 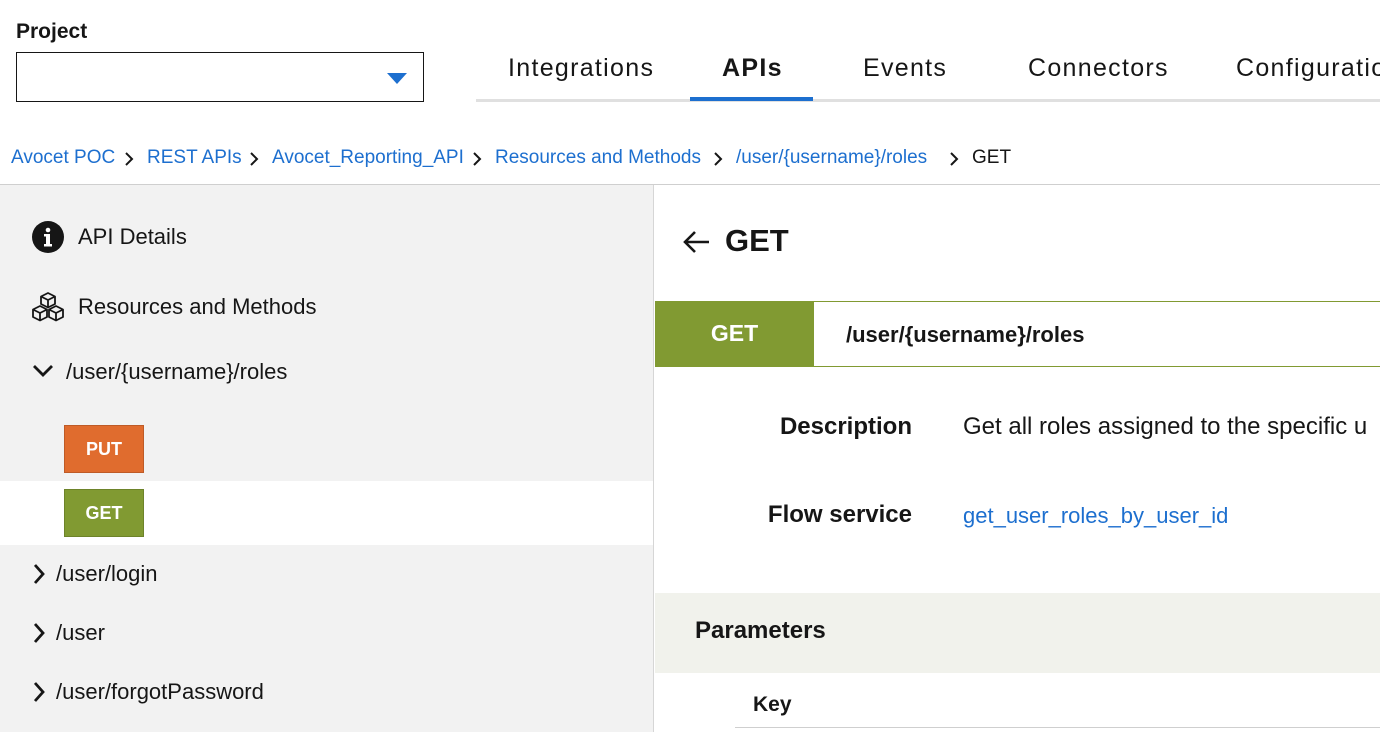 I want to click on sidebar-method-put: PUT, so click(x=326, y=449).